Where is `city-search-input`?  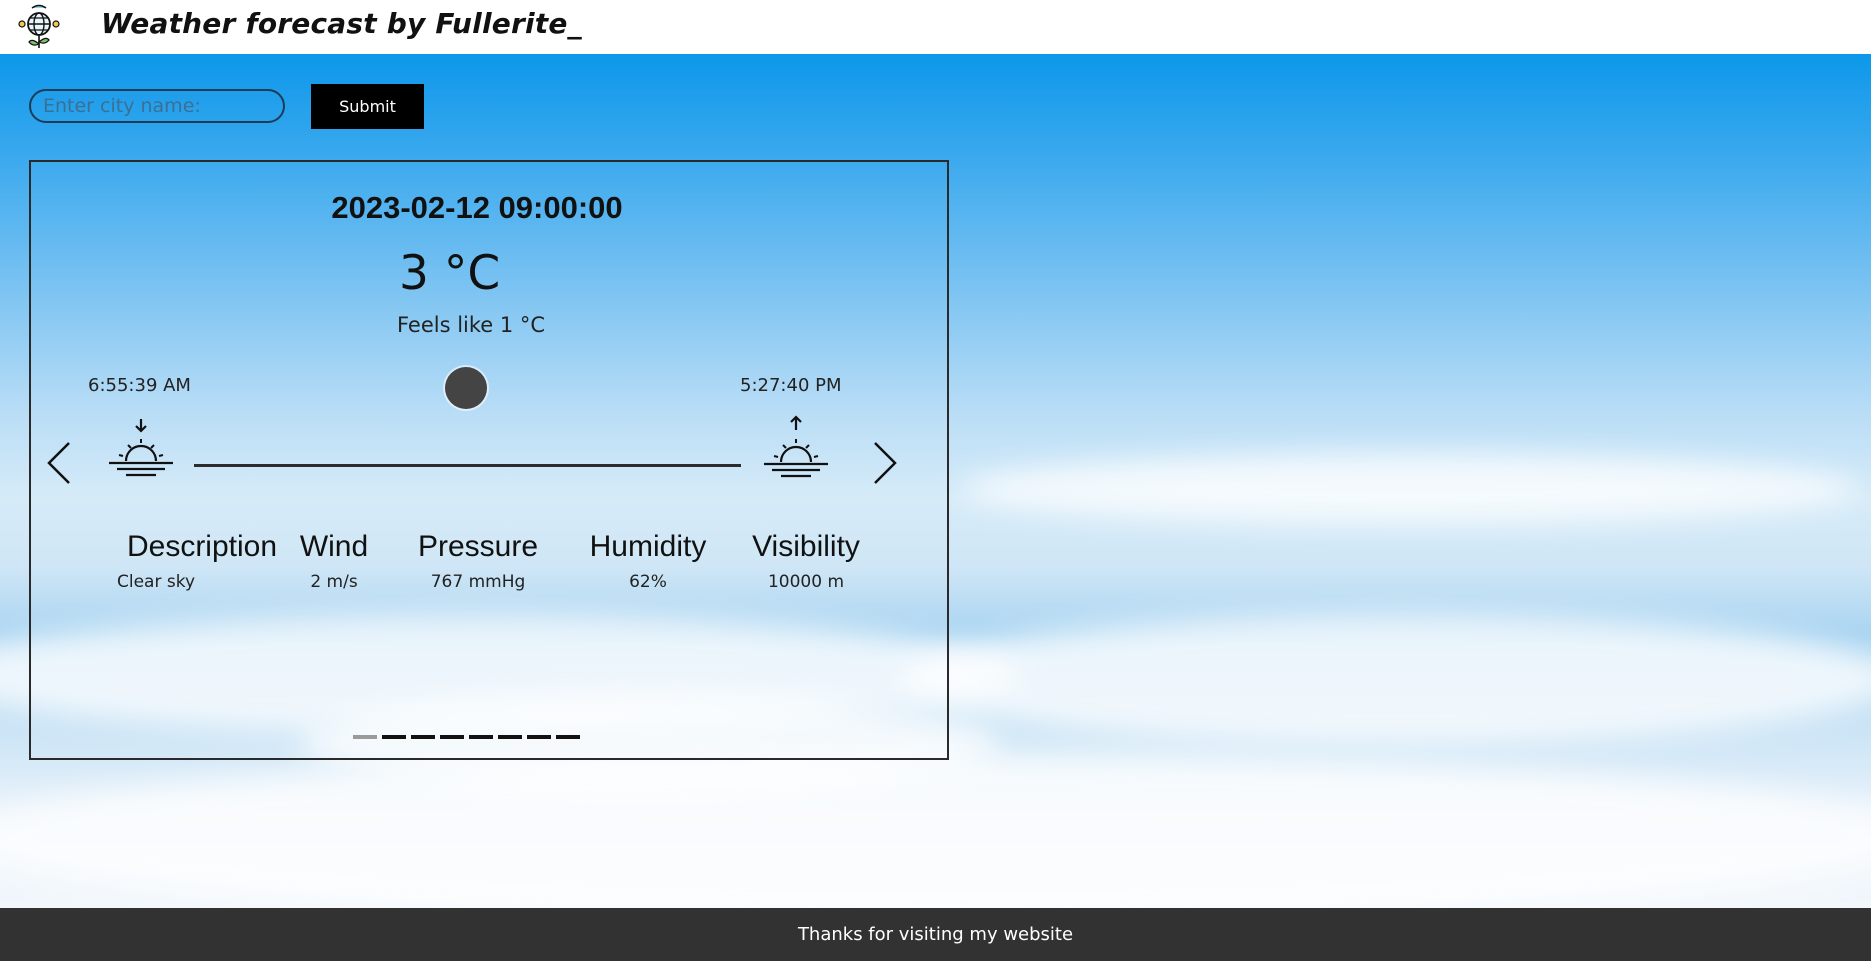 city-search-input is located at coordinates (157, 106).